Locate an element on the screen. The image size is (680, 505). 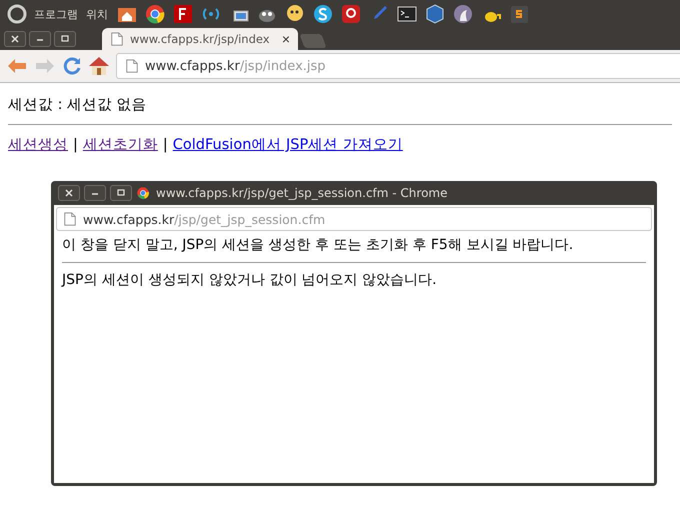
url-path: /jsp/index.jsp is located at coordinates (283, 66).